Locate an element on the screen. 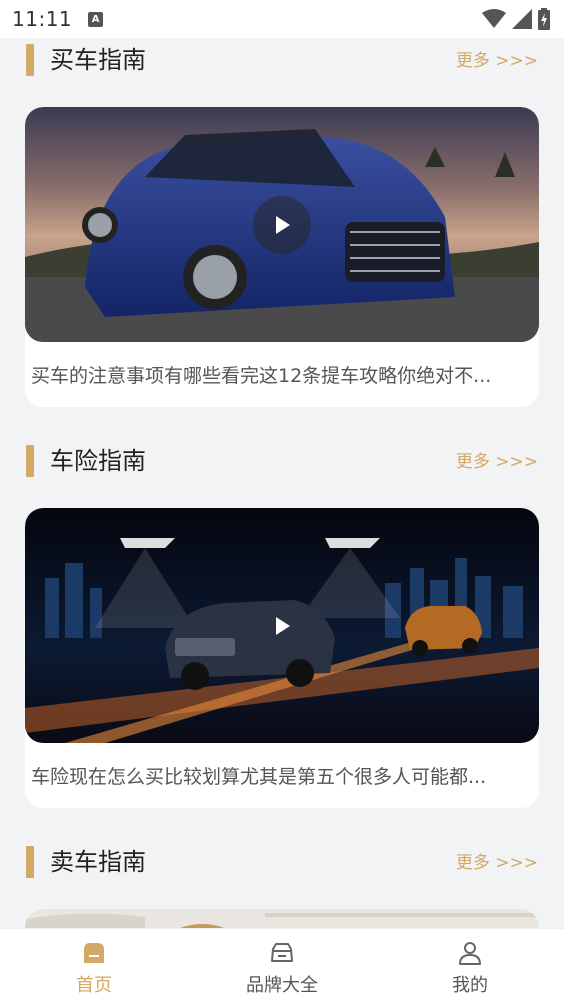 This screenshot has height=1004, width=564. signal-icon is located at coordinates (522, 19).